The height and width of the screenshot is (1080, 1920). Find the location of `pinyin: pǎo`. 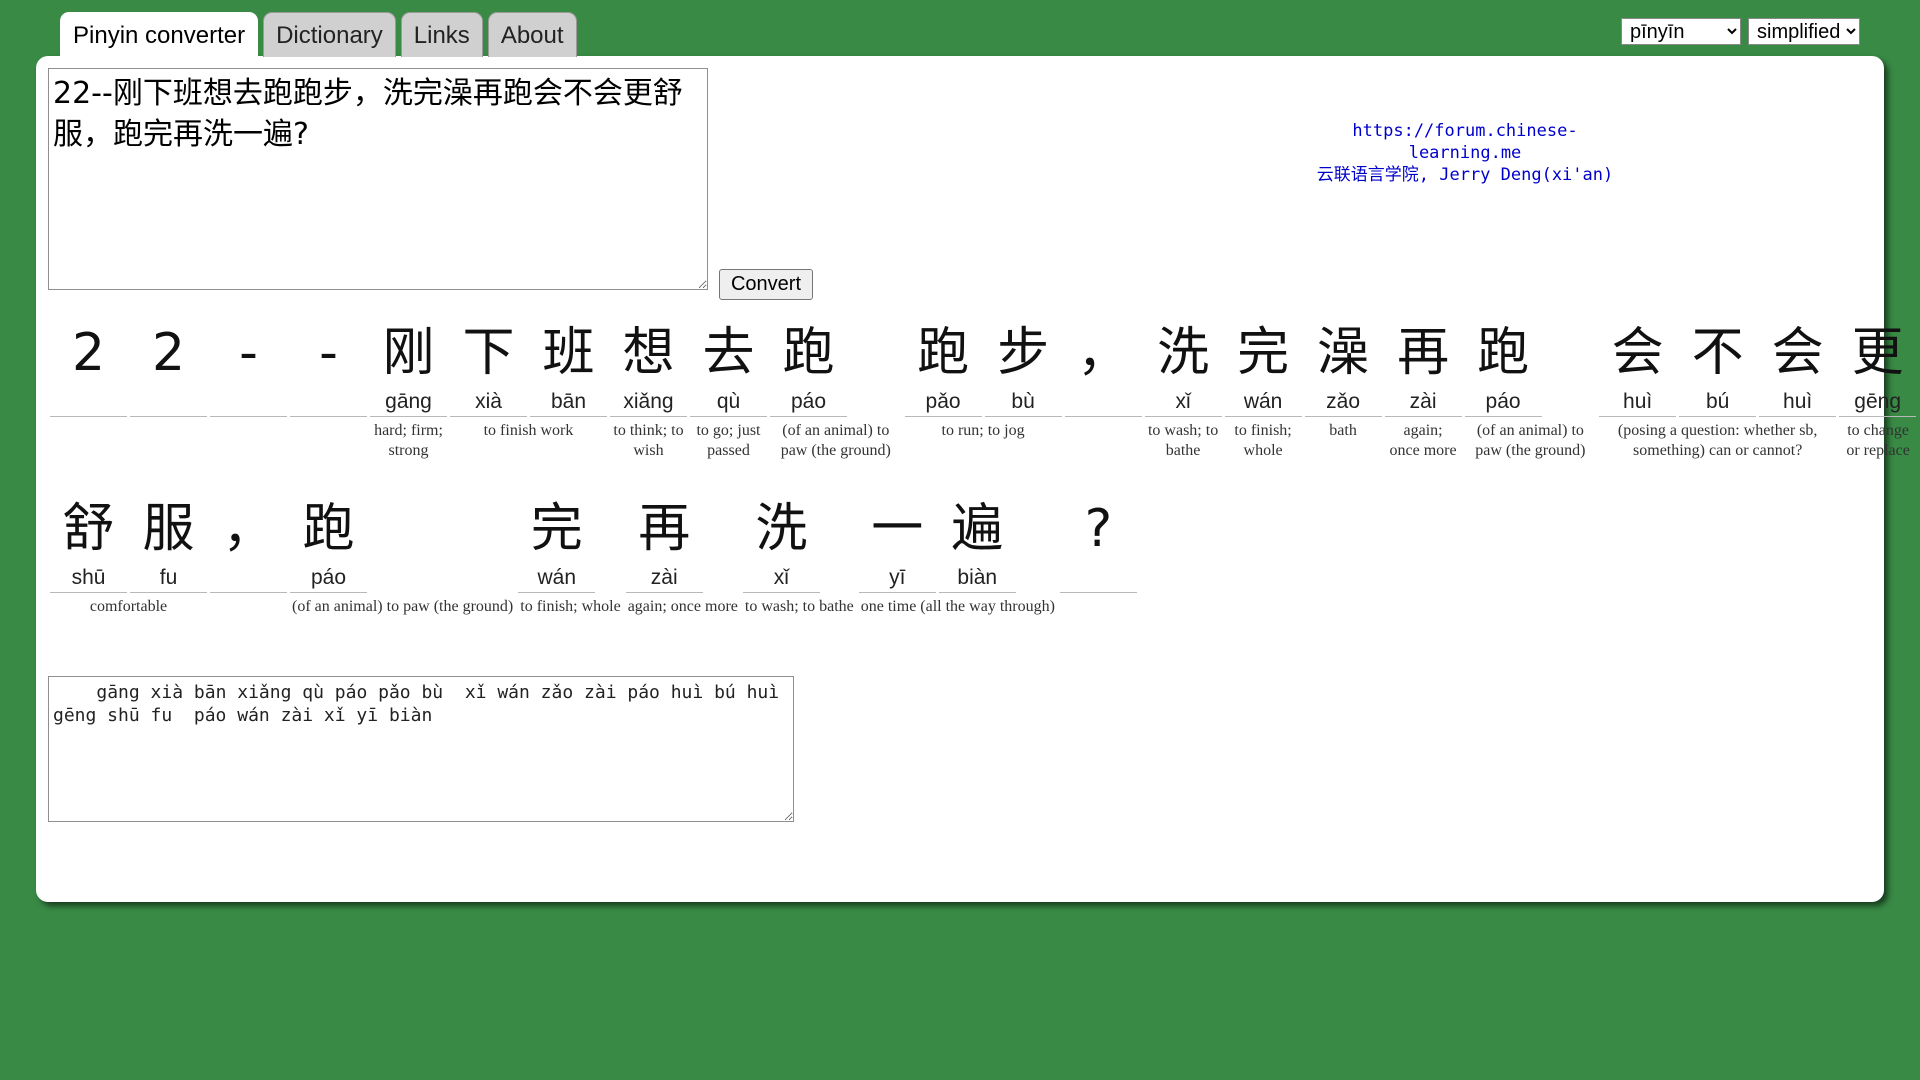

pinyin: pǎo is located at coordinates (943, 402).